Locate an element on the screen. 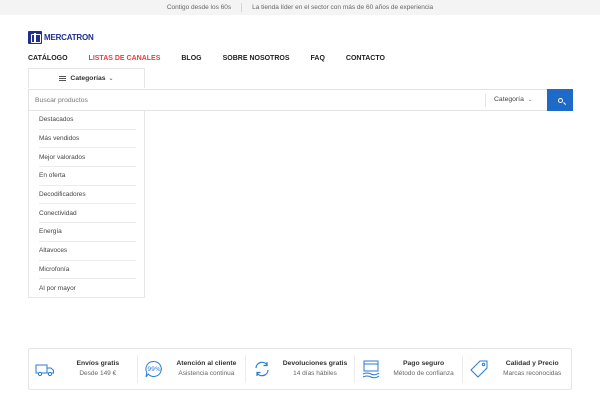 The width and height of the screenshot is (600, 400). topbar-divider is located at coordinates (242, 7).